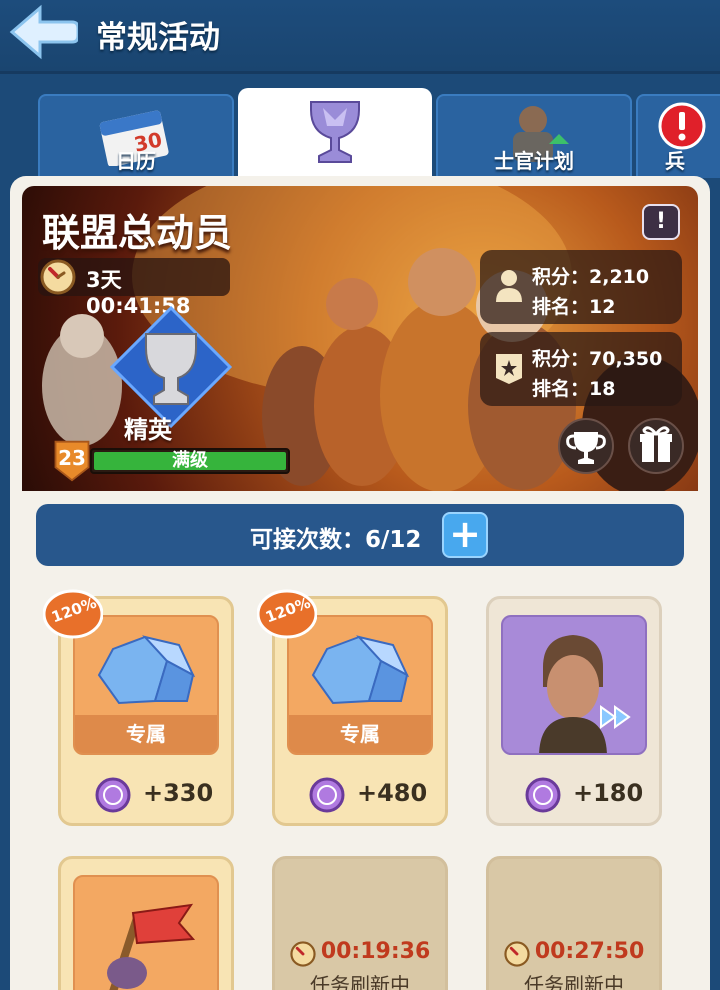 This screenshot has width=720, height=990. What do you see at coordinates (626, 359) in the screenshot?
I see `alliance-score-value: 70,350` at bounding box center [626, 359].